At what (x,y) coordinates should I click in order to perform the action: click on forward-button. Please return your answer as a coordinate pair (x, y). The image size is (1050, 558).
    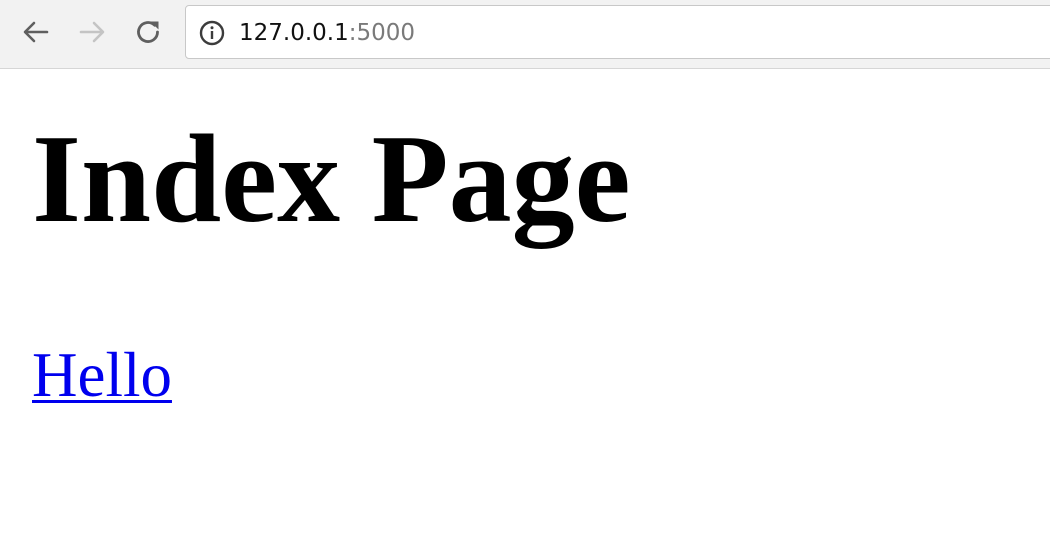
    Looking at the image, I should click on (92, 32).